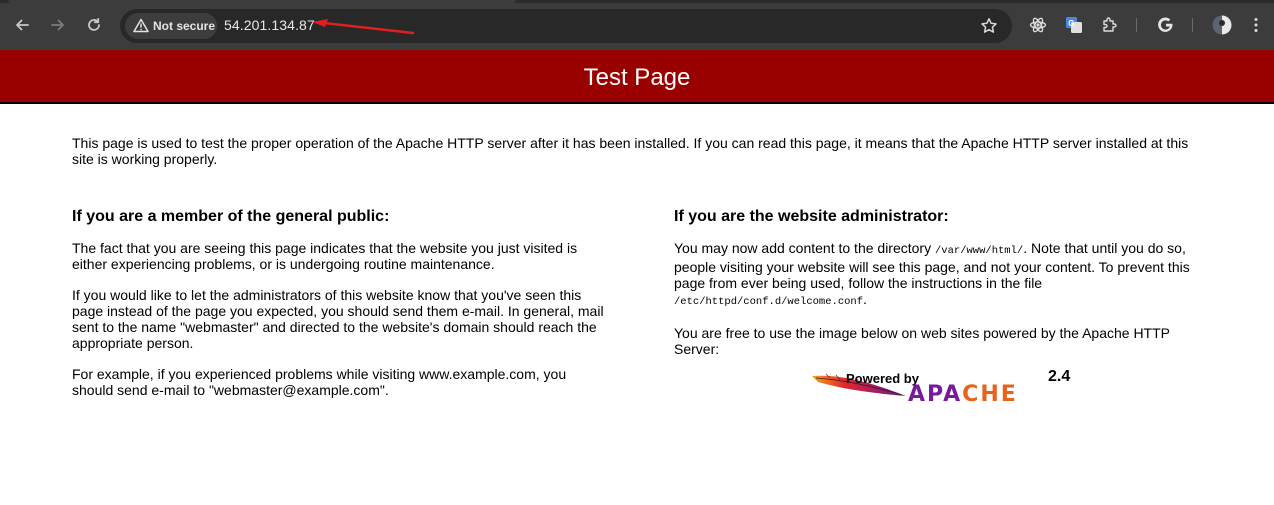  Describe the element at coordinates (269, 25) in the screenshot. I see `url-text: 54.201.134.87` at that location.